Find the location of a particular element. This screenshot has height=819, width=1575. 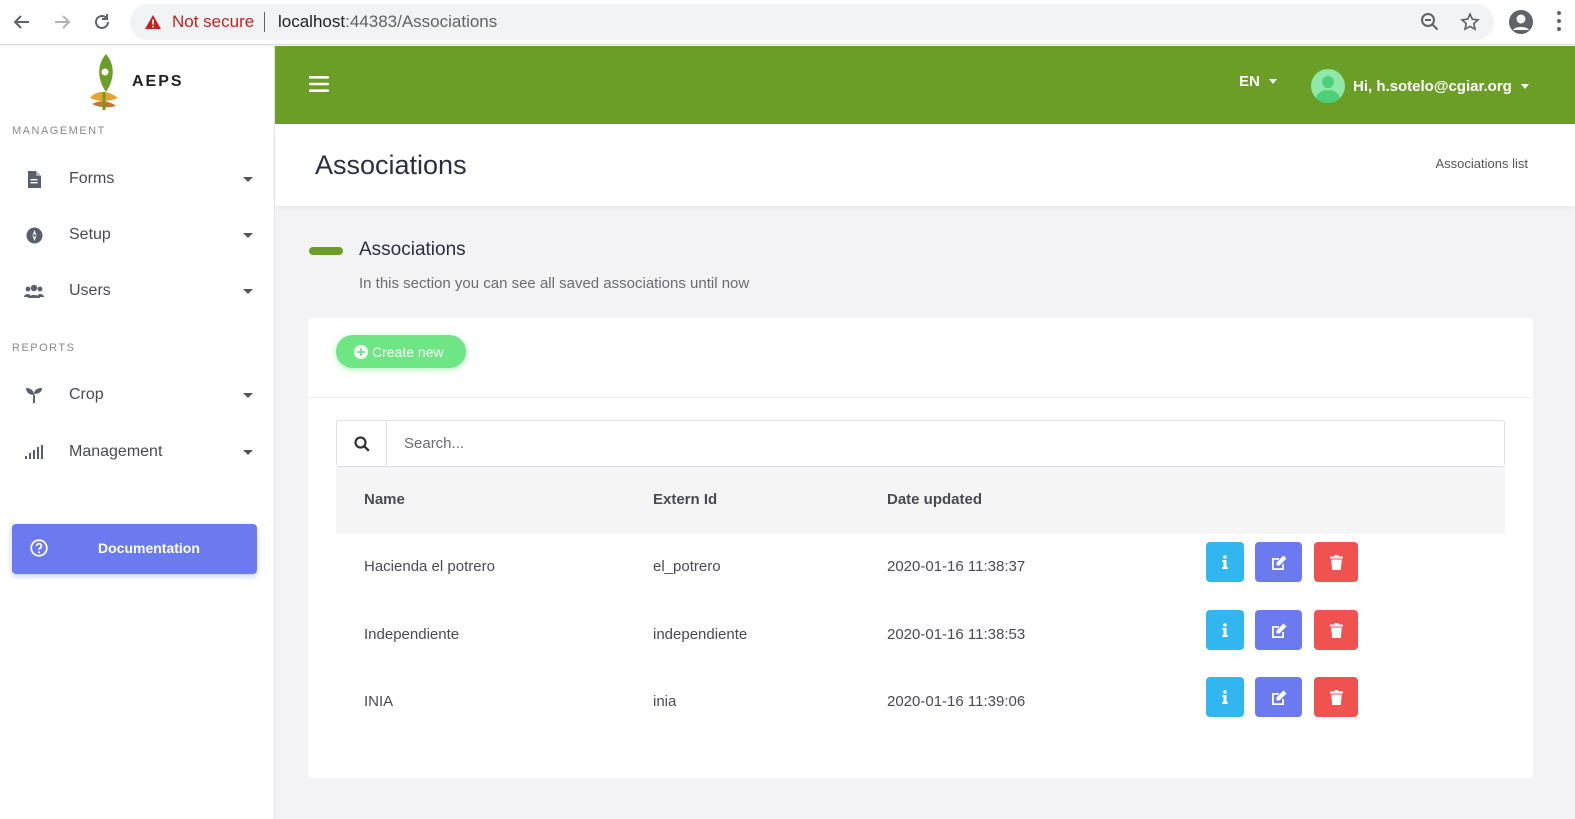

sidebar-item-label: Crop is located at coordinates (86, 394).